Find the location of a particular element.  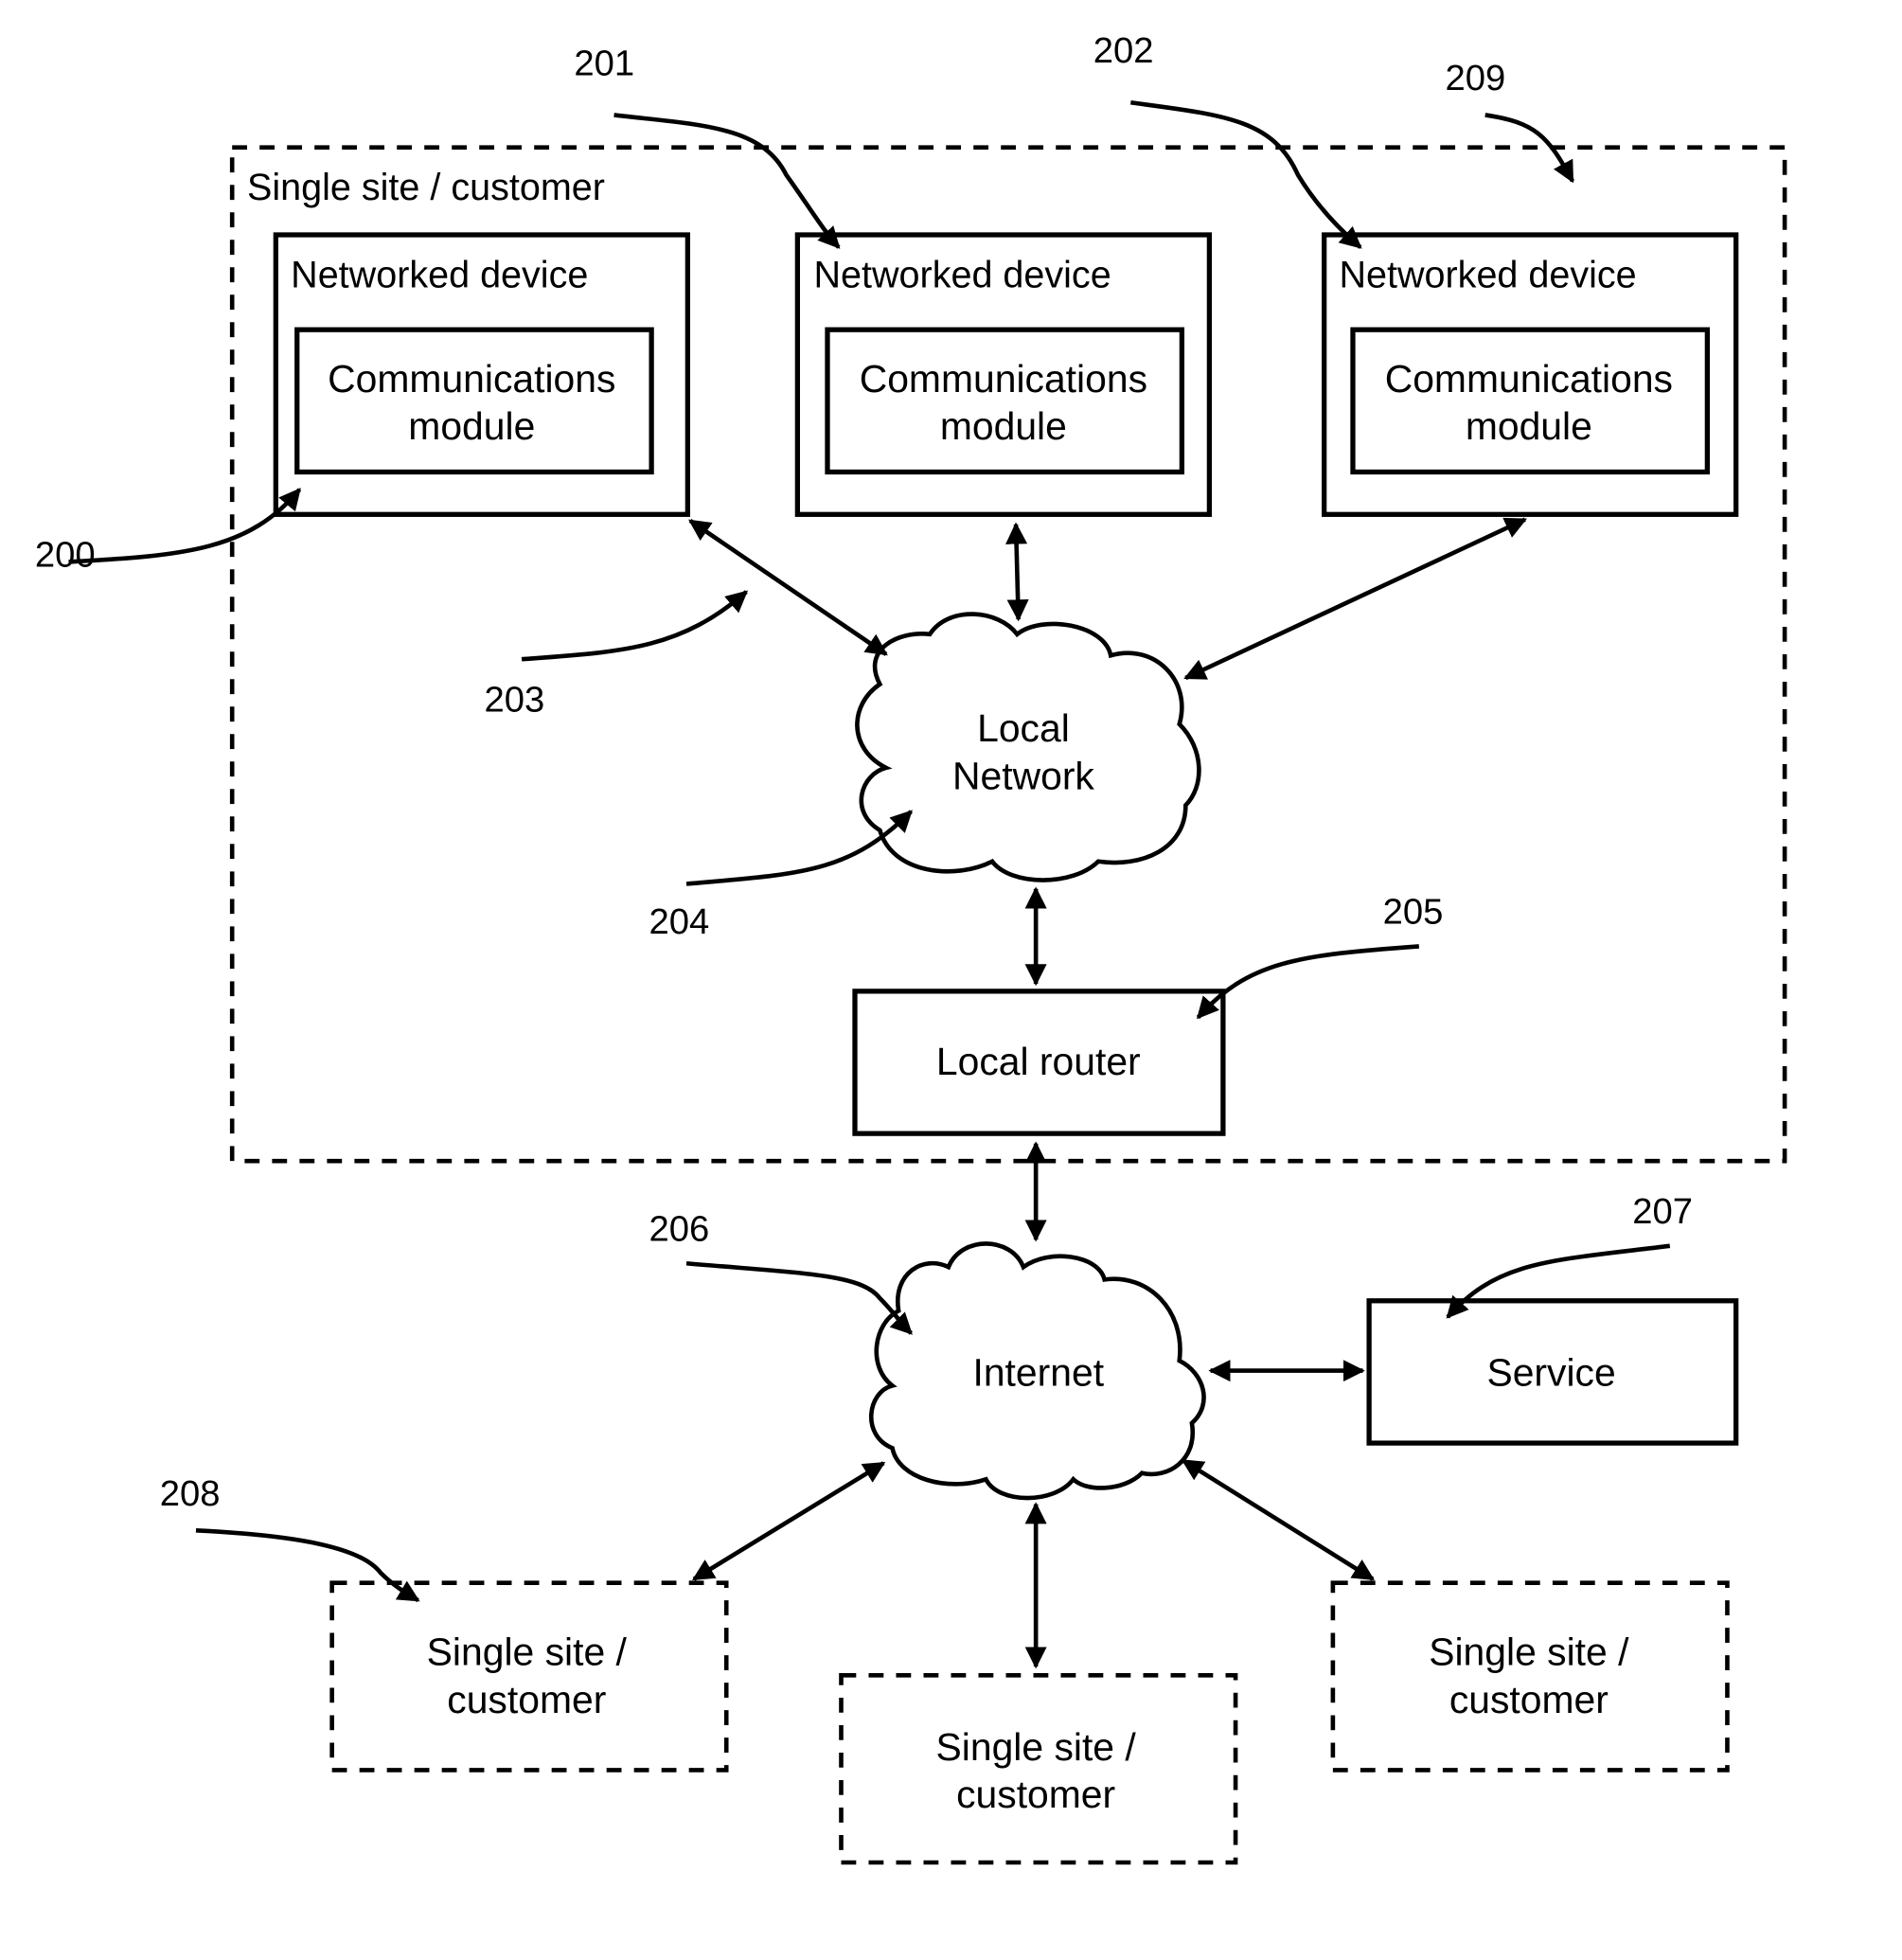

service-label: Service is located at coordinates (1551, 1372).